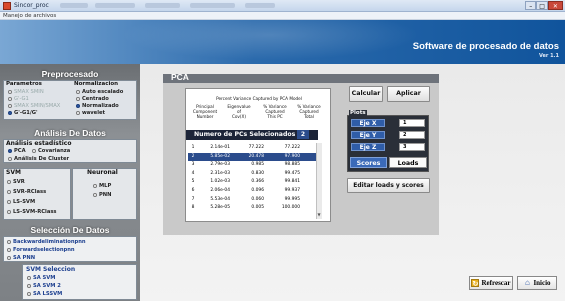  What do you see at coordinates (180, 77) in the screenshot?
I see `pca-title: PCA` at bounding box center [180, 77].